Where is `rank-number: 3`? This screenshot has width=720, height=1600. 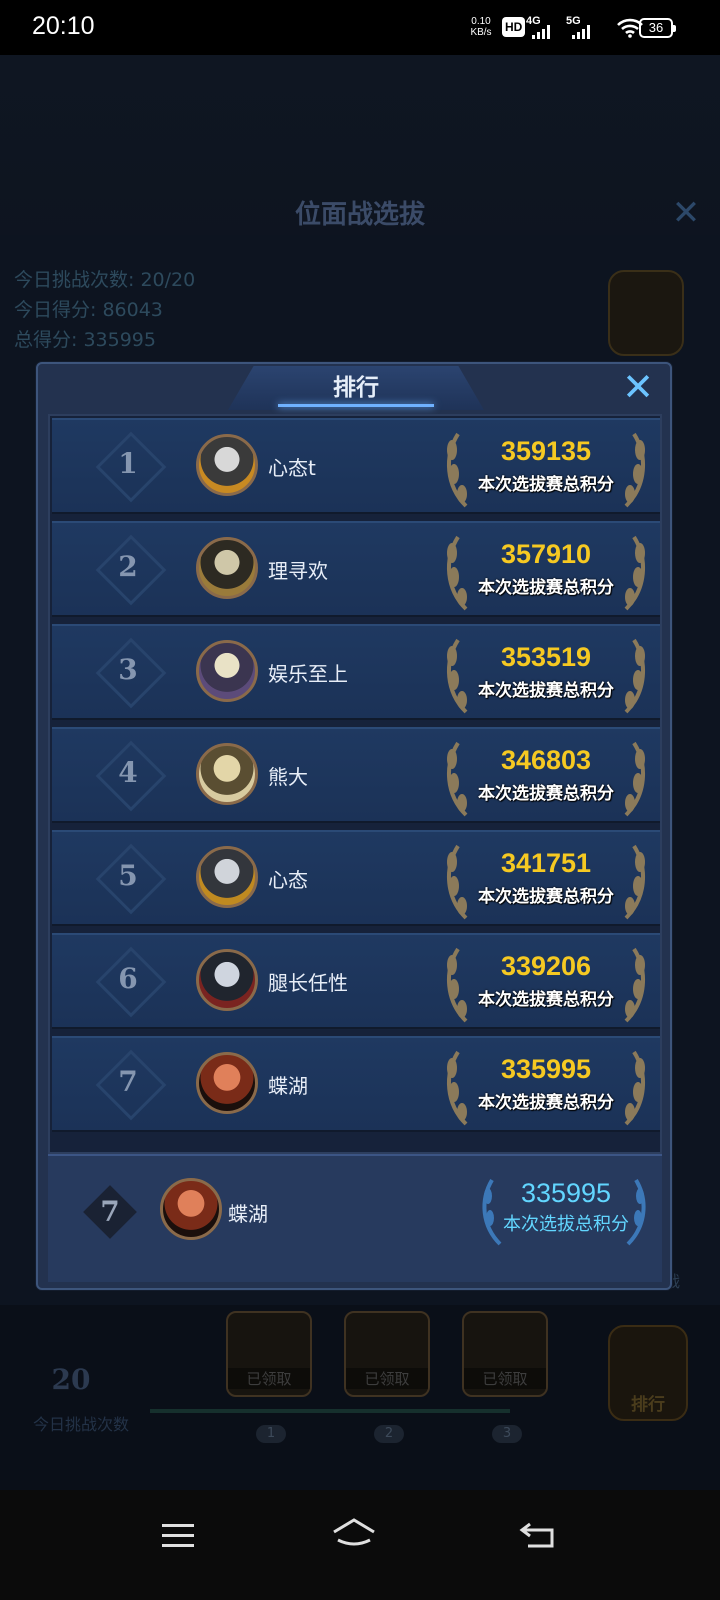 rank-number: 3 is located at coordinates (128, 669).